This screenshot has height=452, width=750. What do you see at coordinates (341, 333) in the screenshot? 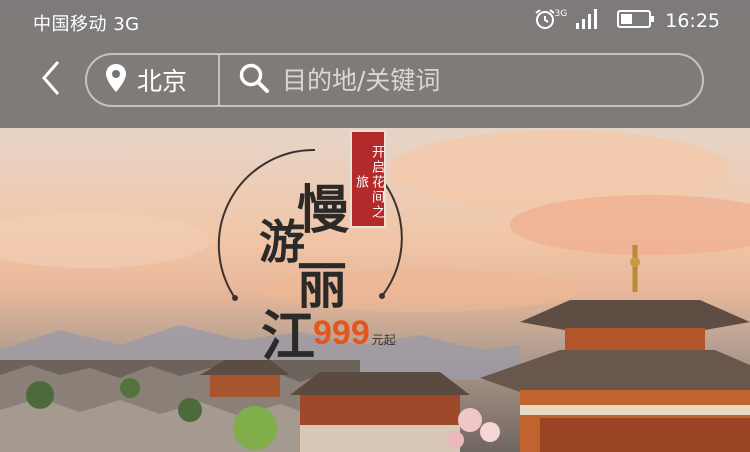
I see `price-value: 999` at bounding box center [341, 333].